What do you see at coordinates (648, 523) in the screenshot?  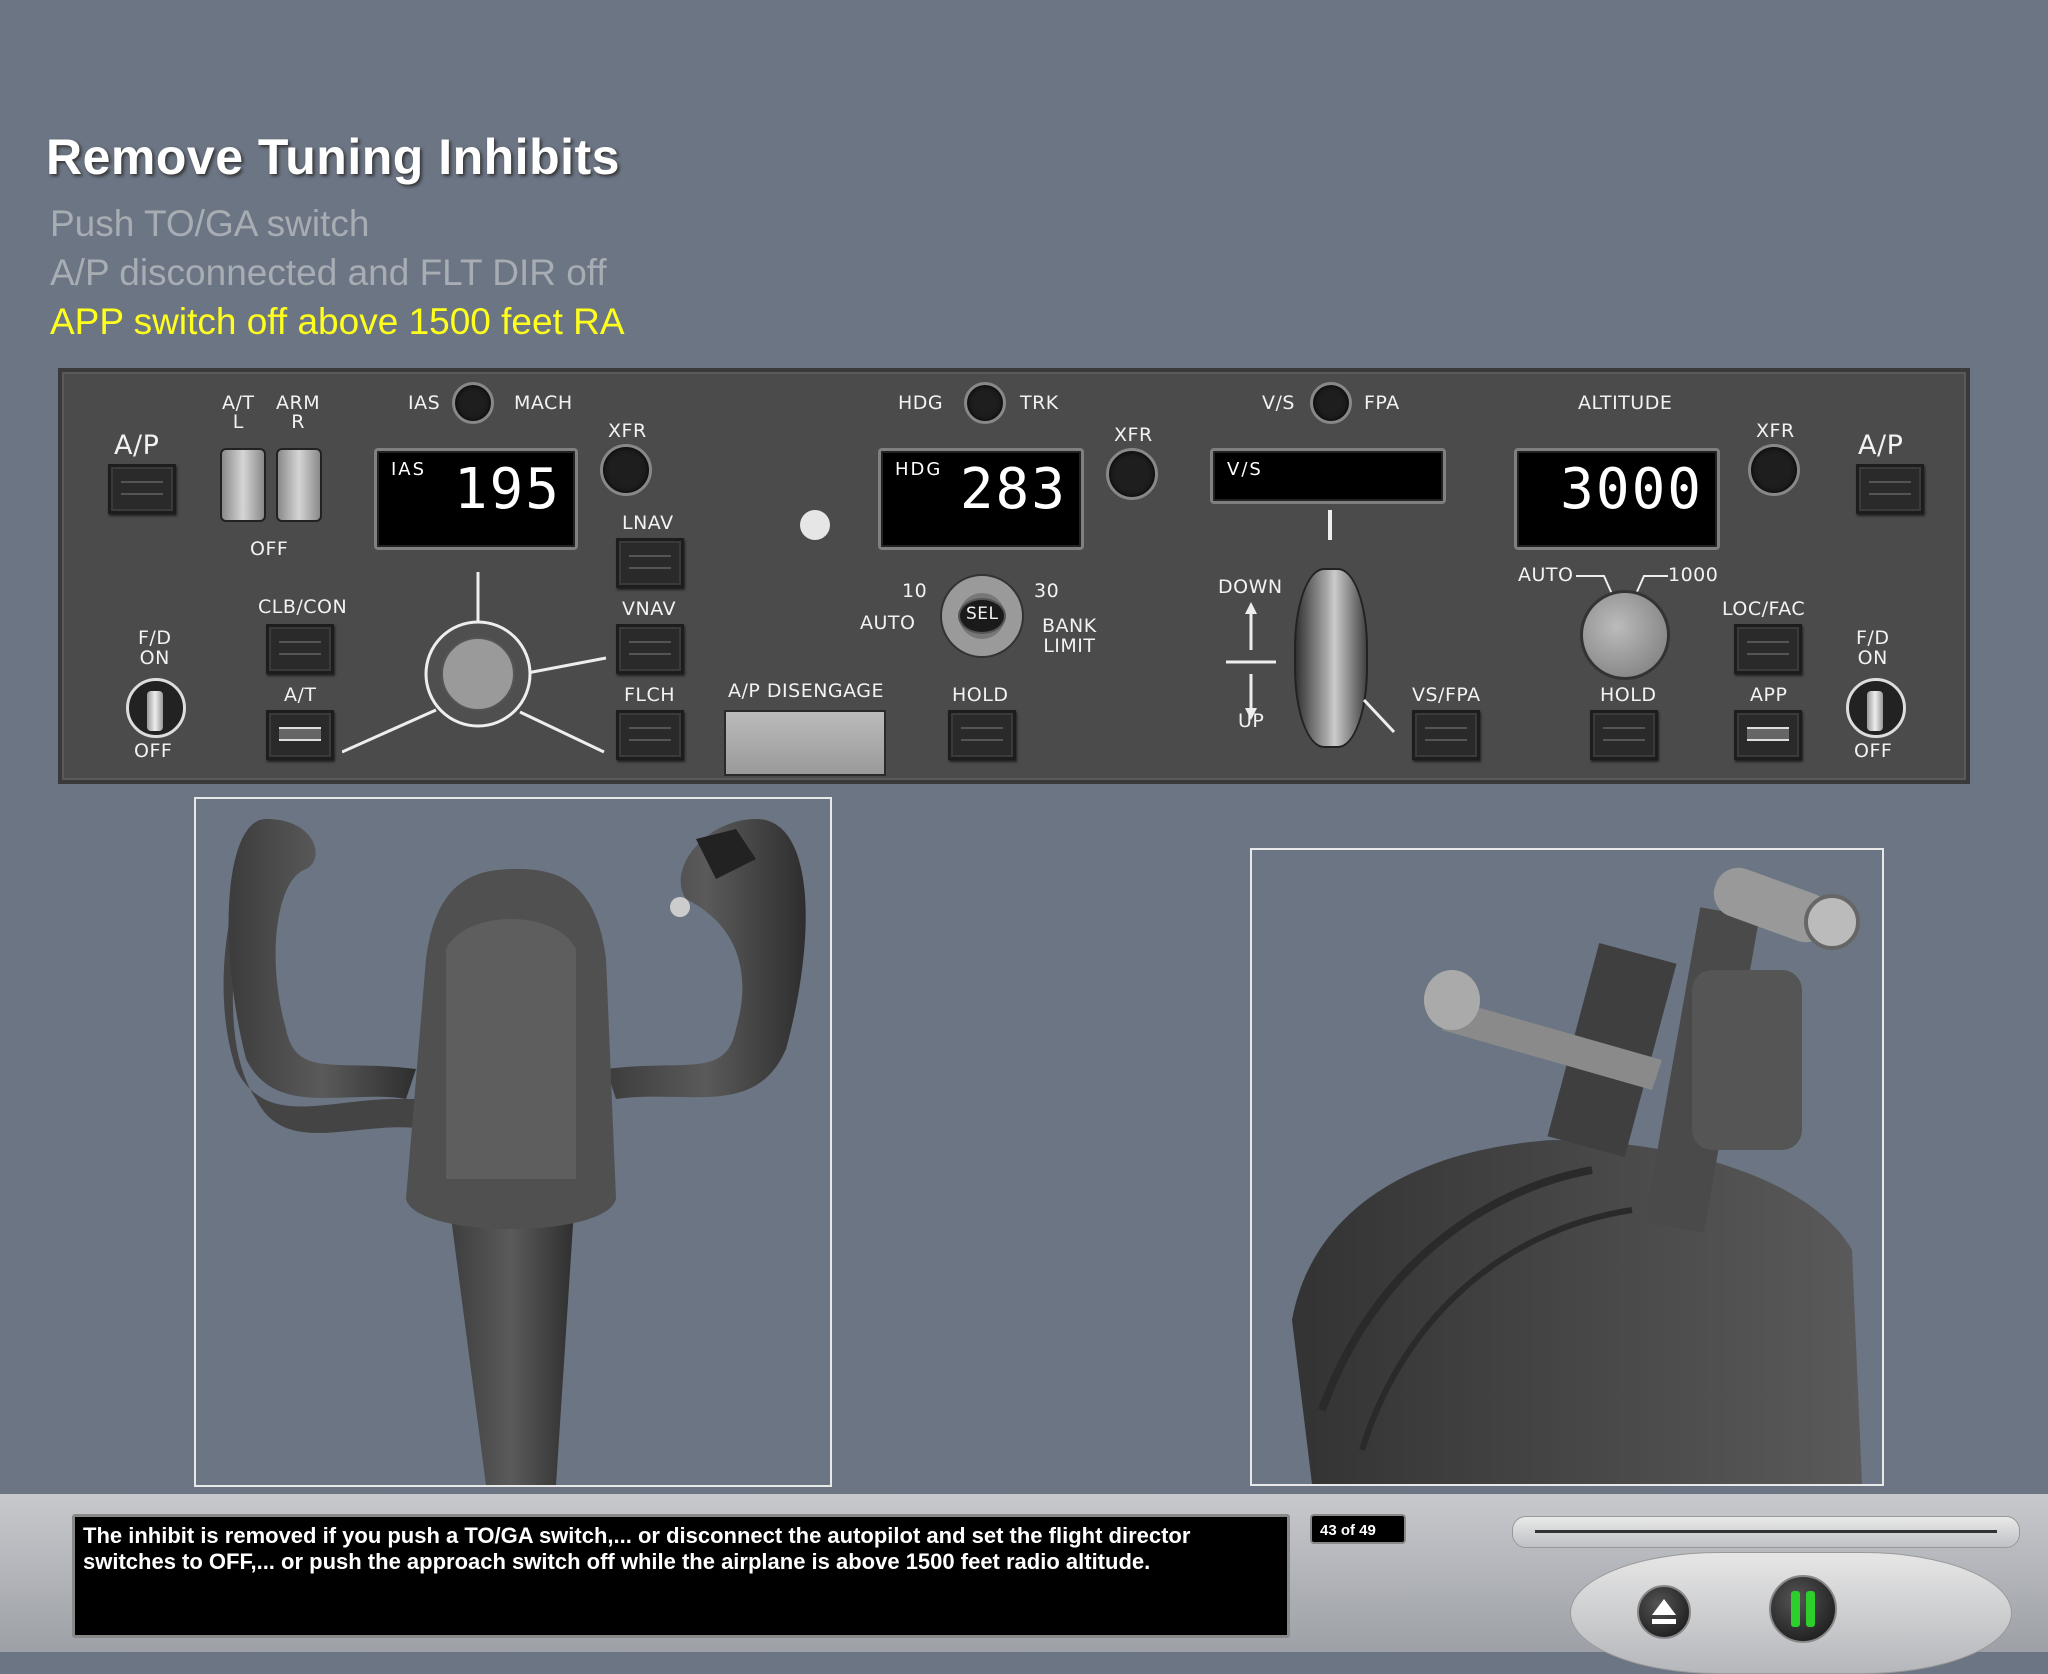 I see `lnav-label: LNAV` at bounding box center [648, 523].